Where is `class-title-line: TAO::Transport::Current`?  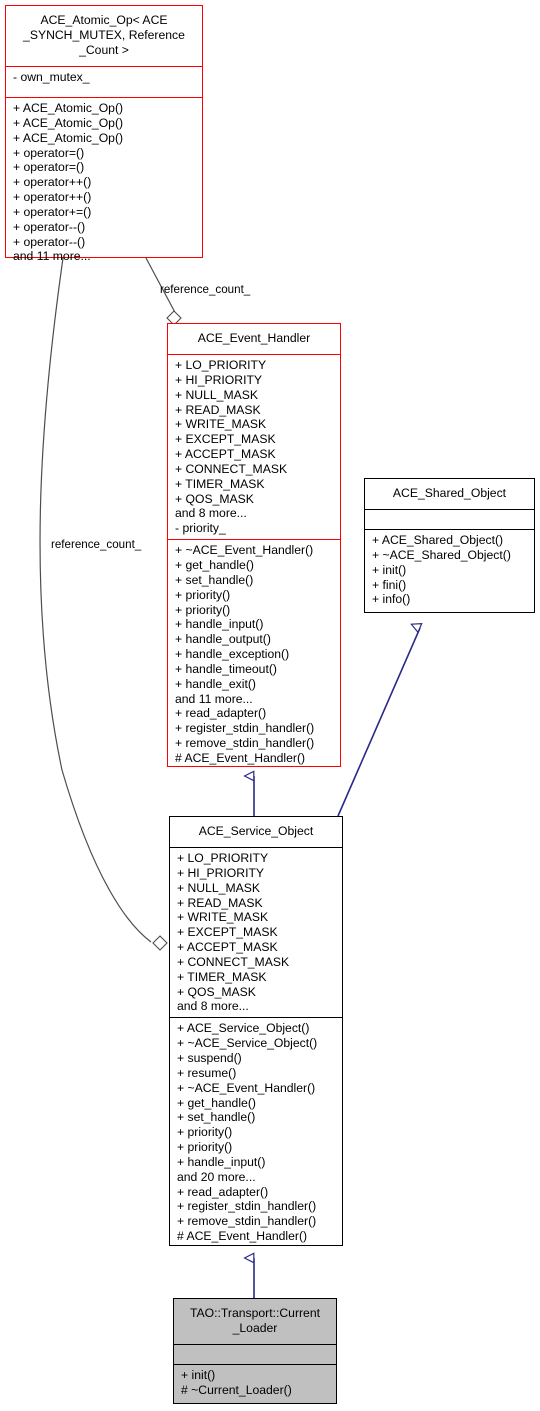
class-title-line: TAO::Transport::Current is located at coordinates (255, 1313).